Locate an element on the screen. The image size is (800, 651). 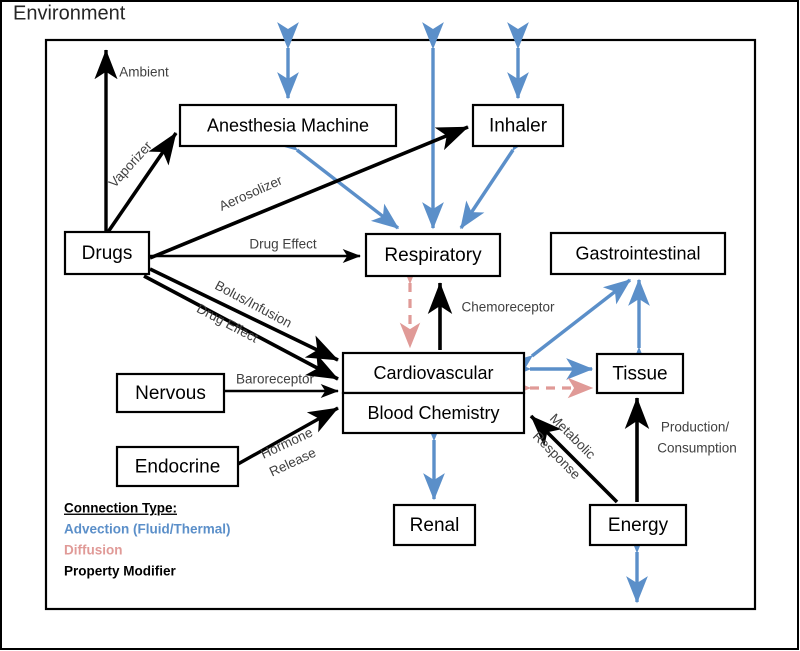
node-label-nervous: Nervous is located at coordinates (170, 393).